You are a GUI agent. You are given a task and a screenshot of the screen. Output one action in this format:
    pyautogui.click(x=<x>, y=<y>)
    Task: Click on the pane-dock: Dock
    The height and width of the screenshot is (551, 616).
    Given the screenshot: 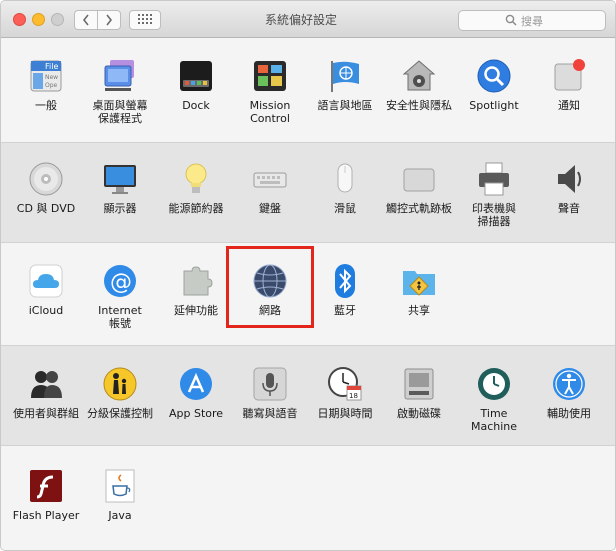 What is the action you would take?
    pyautogui.click(x=196, y=85)
    